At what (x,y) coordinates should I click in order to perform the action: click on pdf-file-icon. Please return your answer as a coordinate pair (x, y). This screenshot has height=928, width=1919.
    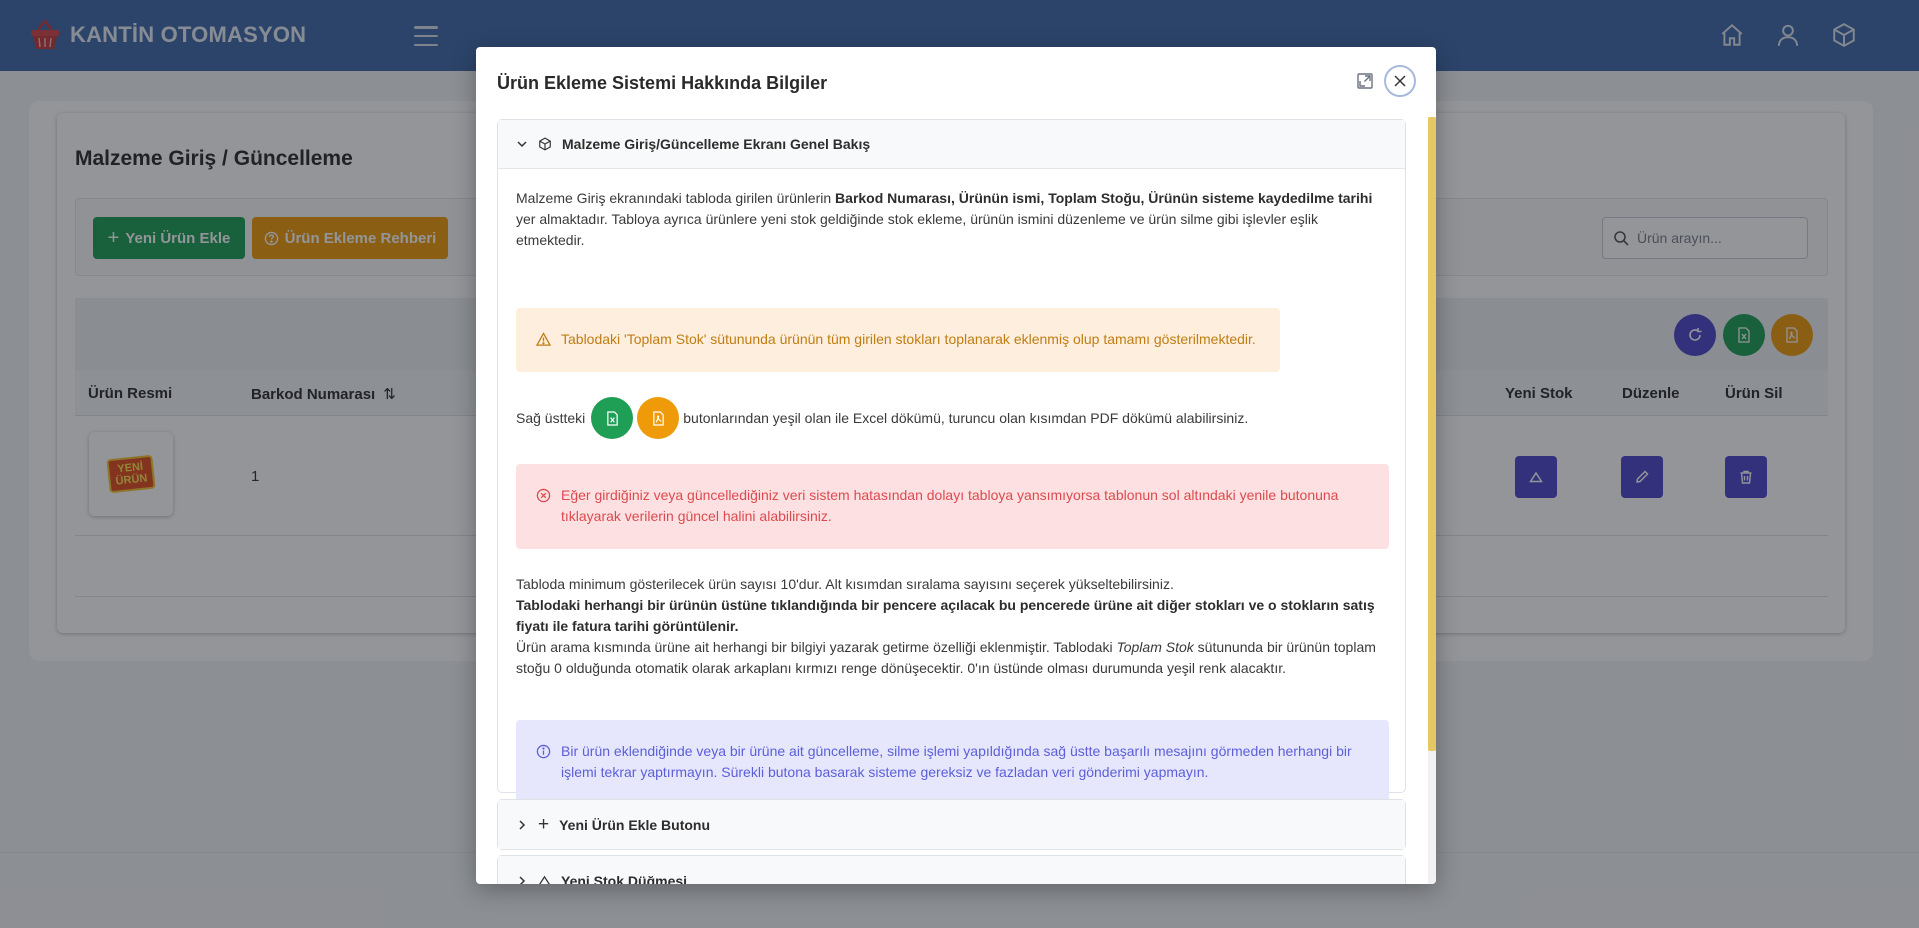
    Looking at the image, I should click on (658, 418).